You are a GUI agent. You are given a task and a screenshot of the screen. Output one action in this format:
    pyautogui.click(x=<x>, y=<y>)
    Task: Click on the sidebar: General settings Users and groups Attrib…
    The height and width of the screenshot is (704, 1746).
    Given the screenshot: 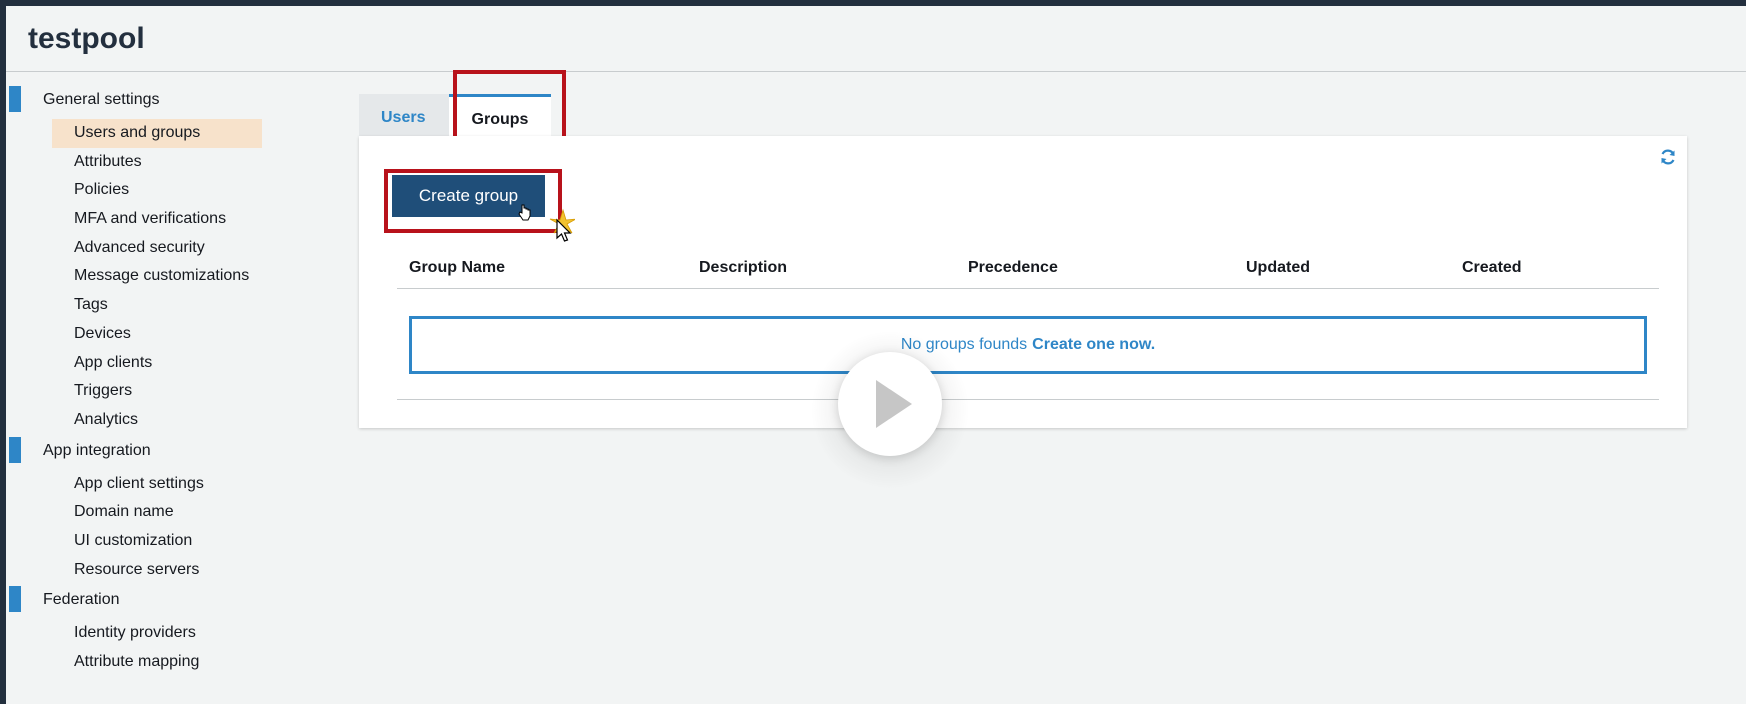 What is the action you would take?
    pyautogui.click(x=141, y=380)
    